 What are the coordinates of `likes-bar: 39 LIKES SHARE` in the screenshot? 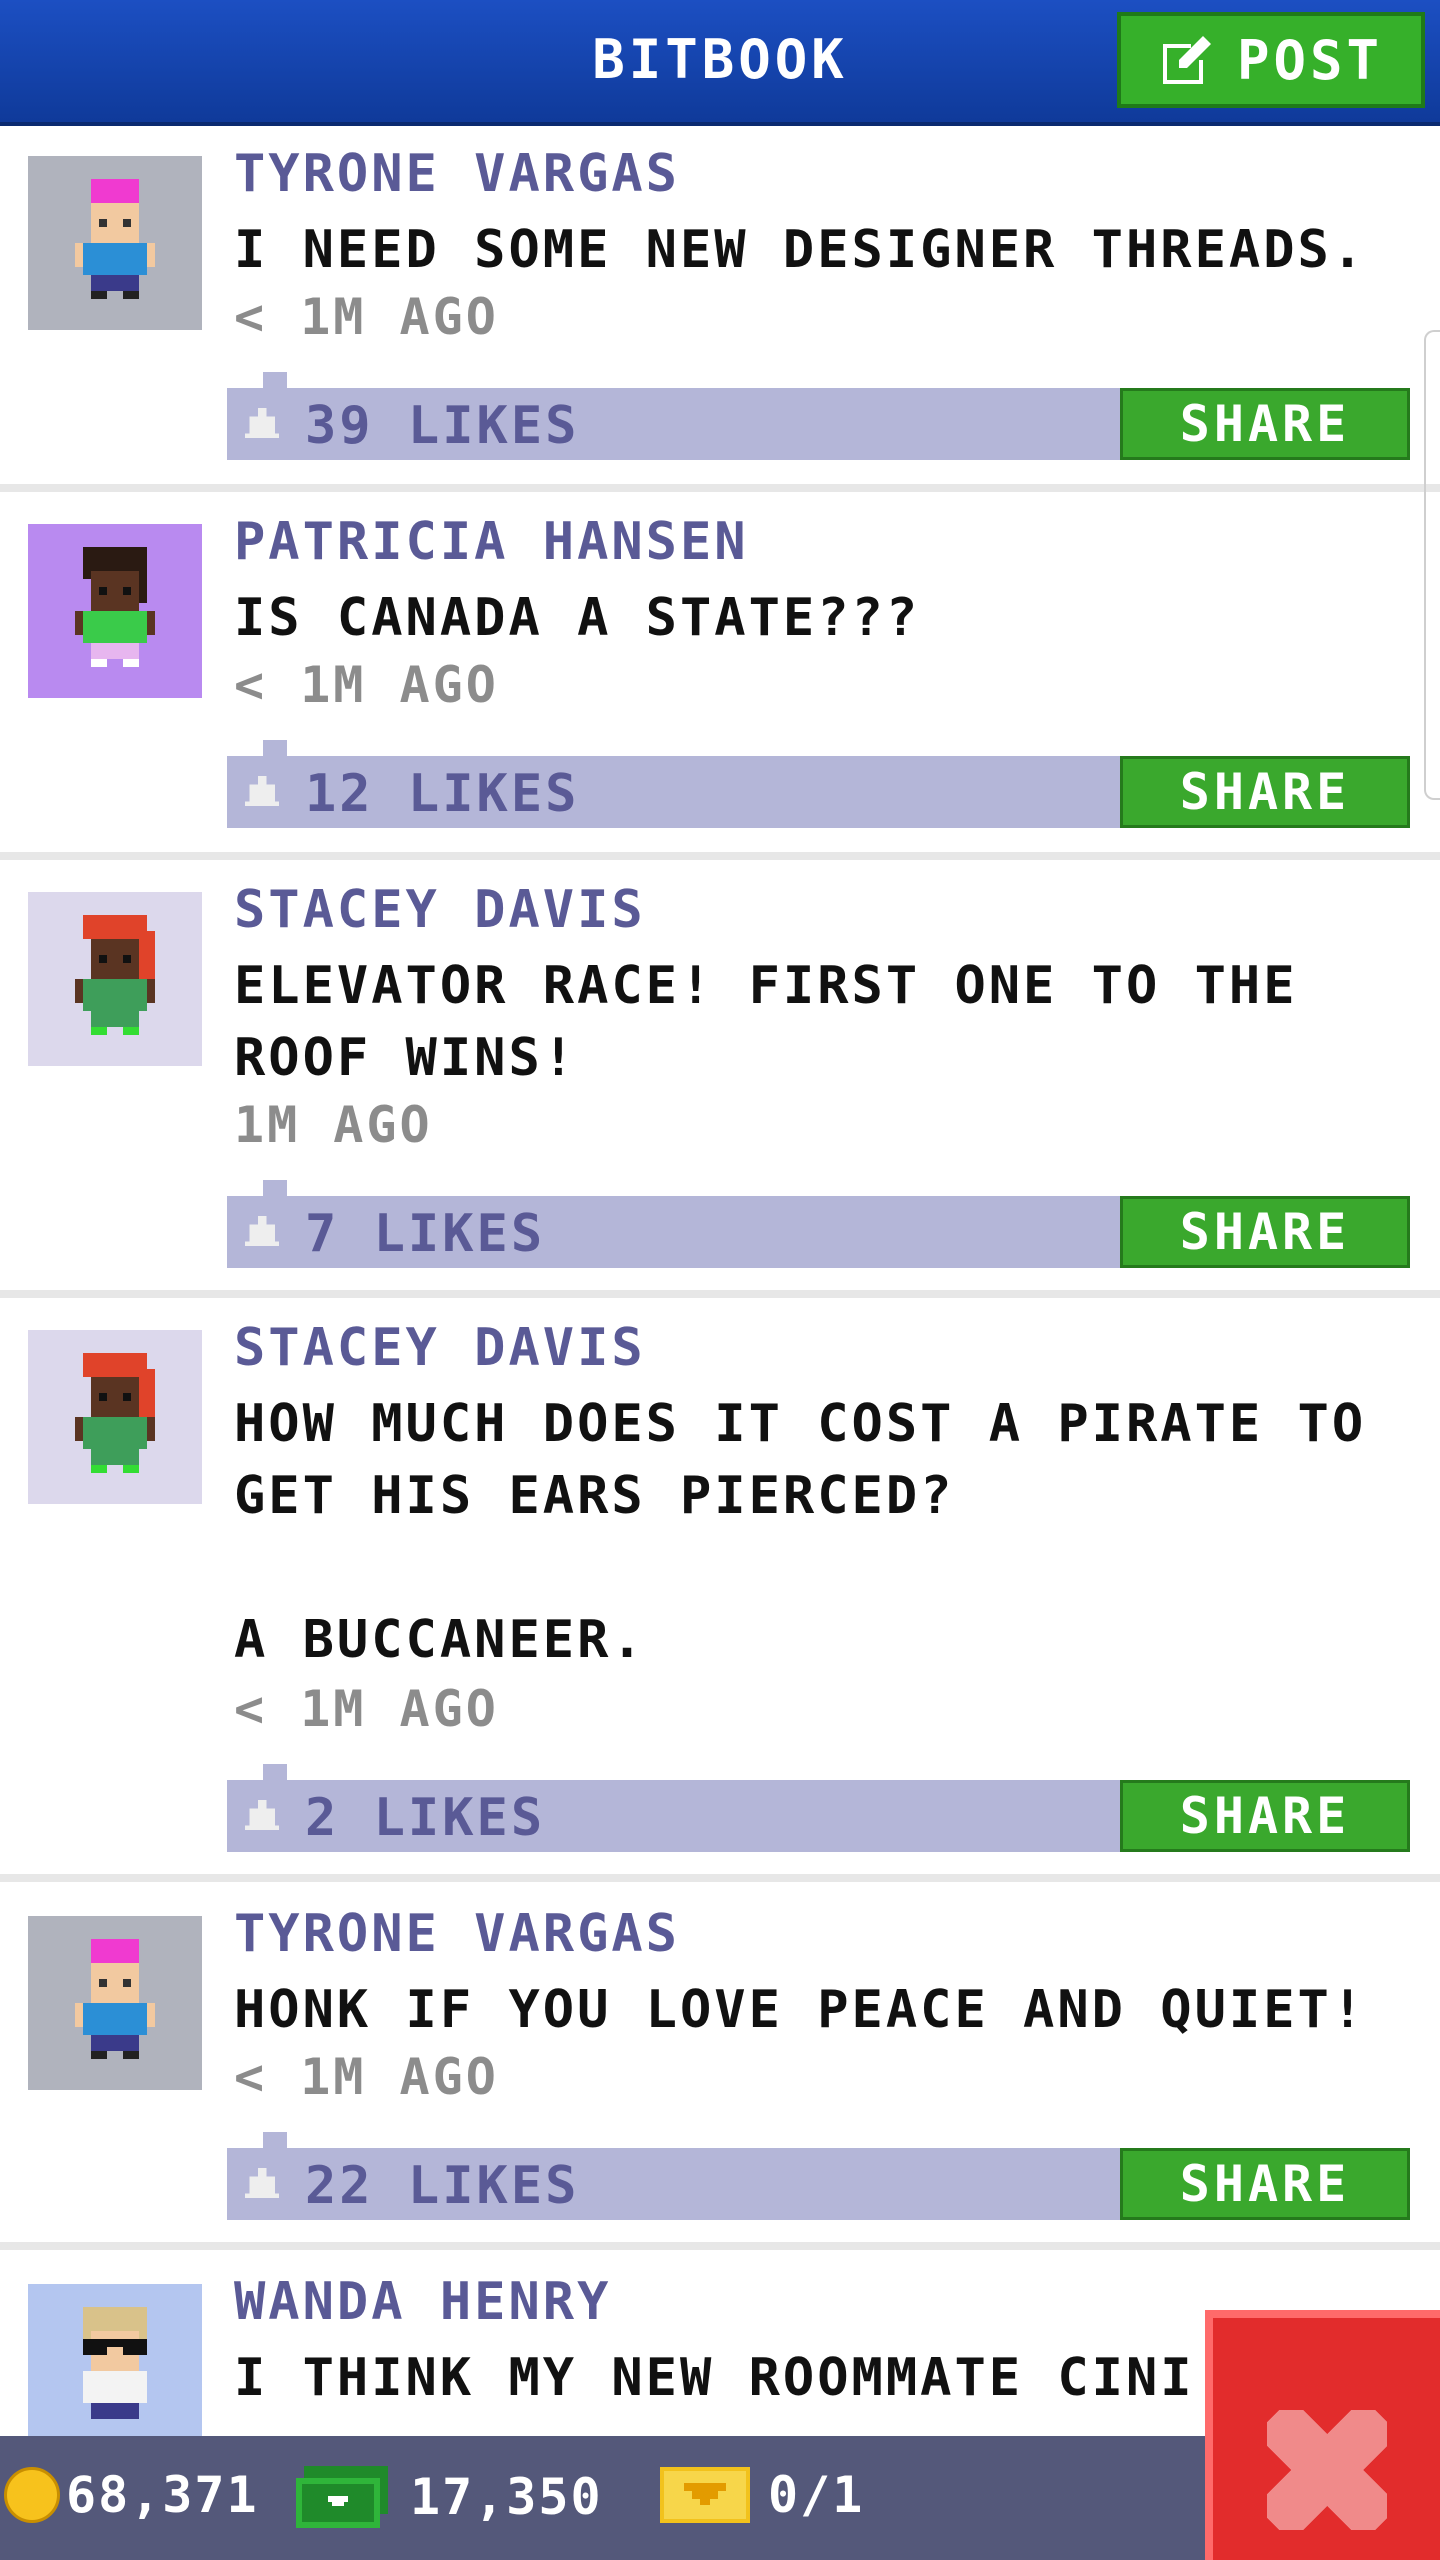 It's located at (818, 416).